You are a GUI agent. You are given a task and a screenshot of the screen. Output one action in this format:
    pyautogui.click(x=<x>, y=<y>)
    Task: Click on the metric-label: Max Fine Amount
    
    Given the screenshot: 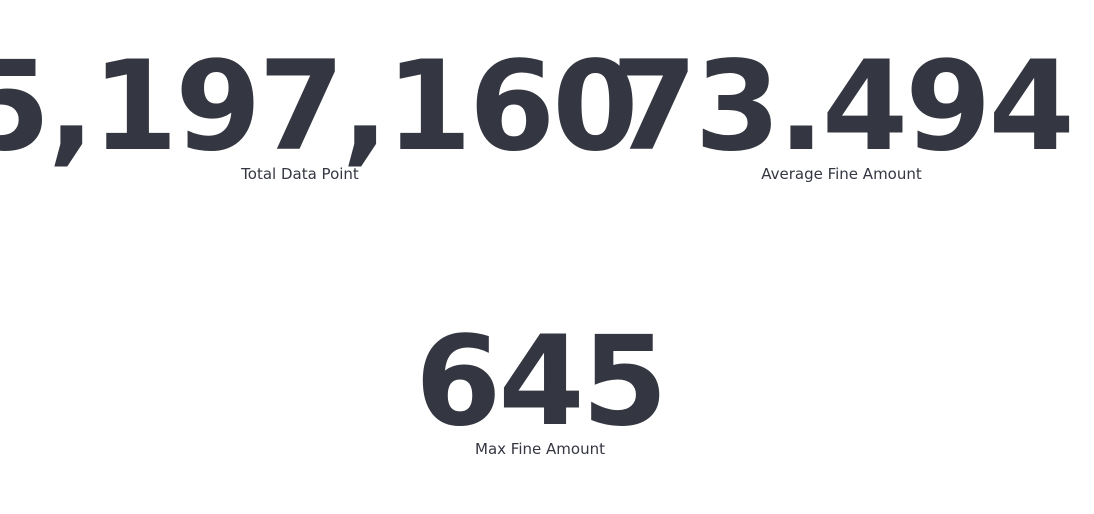 What is the action you would take?
    pyautogui.click(x=540, y=449)
    